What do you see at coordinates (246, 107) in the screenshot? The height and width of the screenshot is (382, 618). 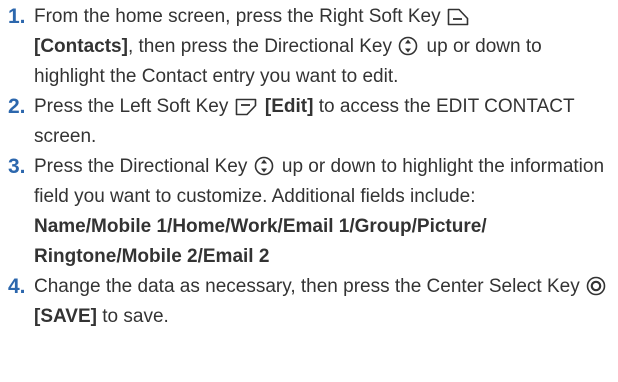 I see `left-soft-key-icon` at bounding box center [246, 107].